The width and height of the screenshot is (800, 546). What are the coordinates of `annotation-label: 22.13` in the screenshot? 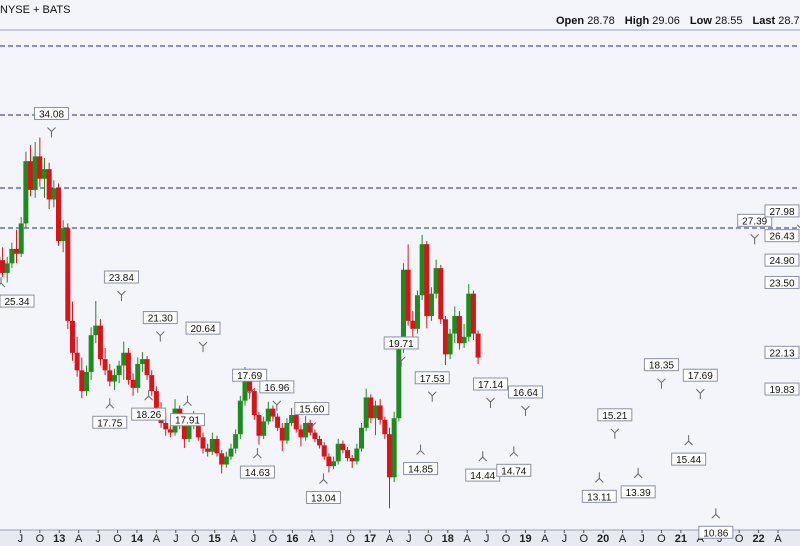 It's located at (781, 353).